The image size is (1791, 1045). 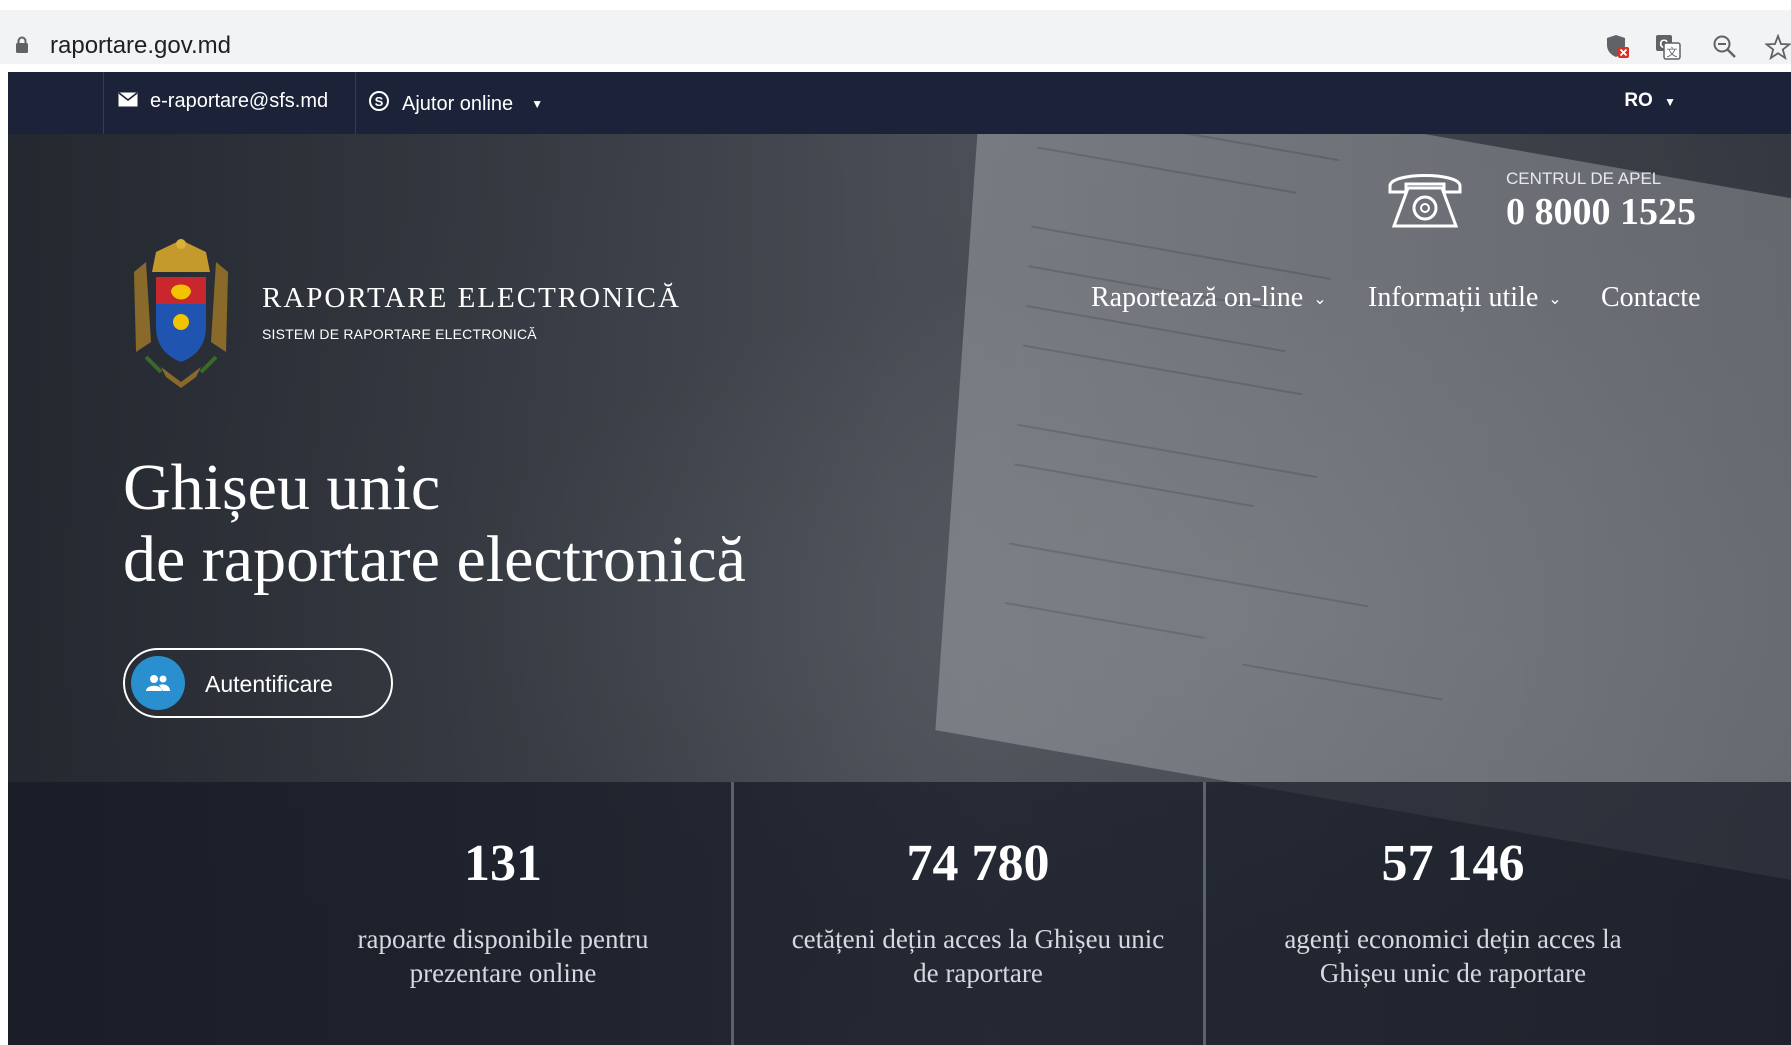 I want to click on zoom-out-icon, so click(x=1725, y=47).